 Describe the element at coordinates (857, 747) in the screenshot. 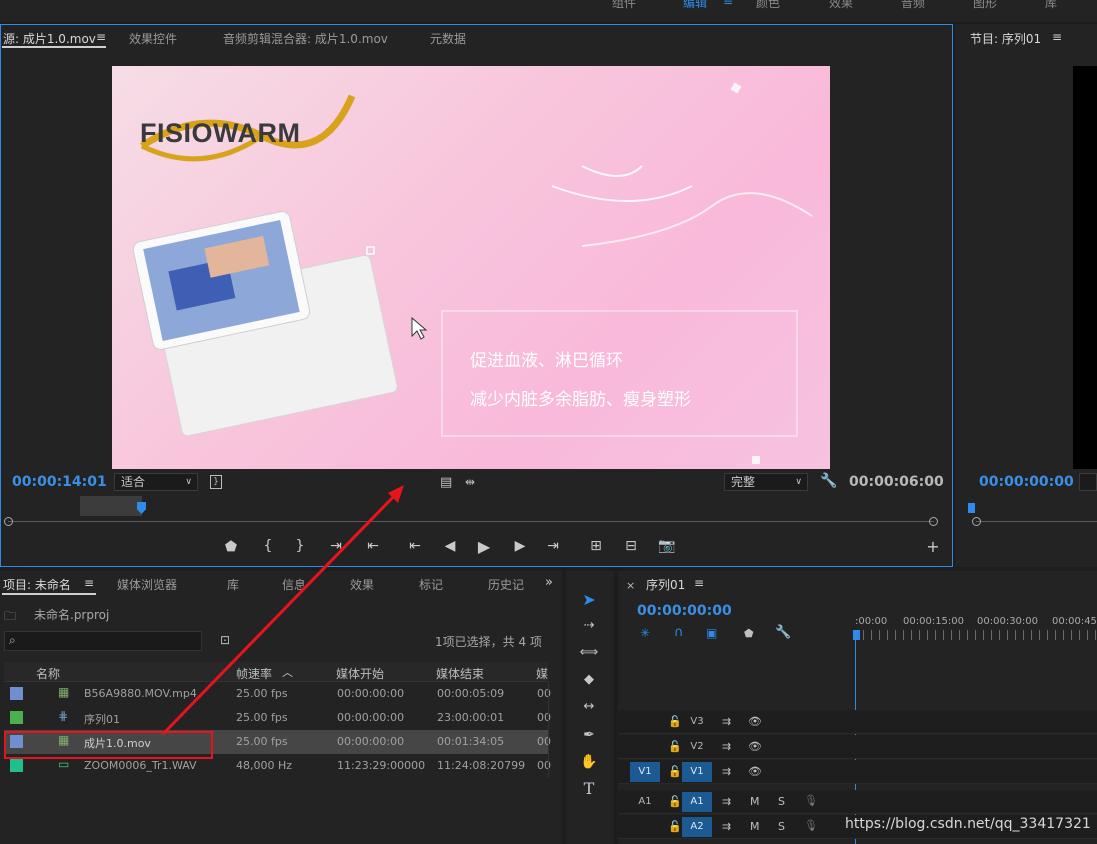

I see `track-v2: 🔓 V2 ⇉ 👁` at that location.